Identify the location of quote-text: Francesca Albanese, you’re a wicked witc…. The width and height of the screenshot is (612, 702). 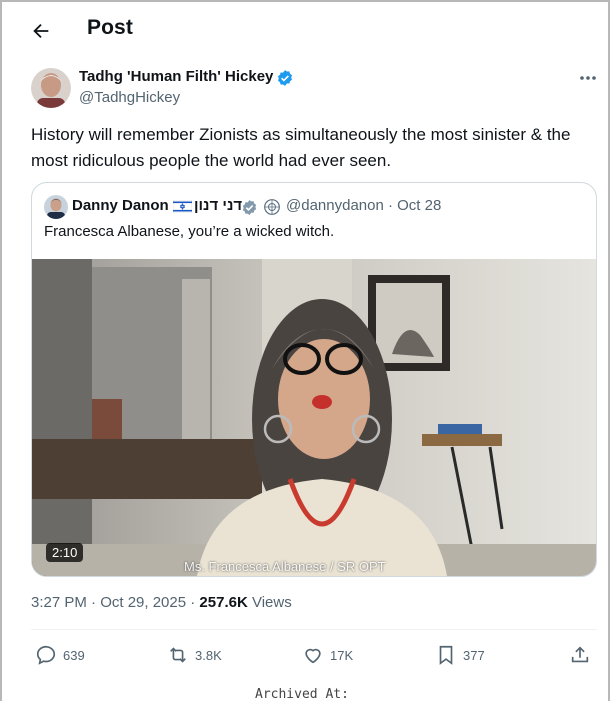
(189, 231).